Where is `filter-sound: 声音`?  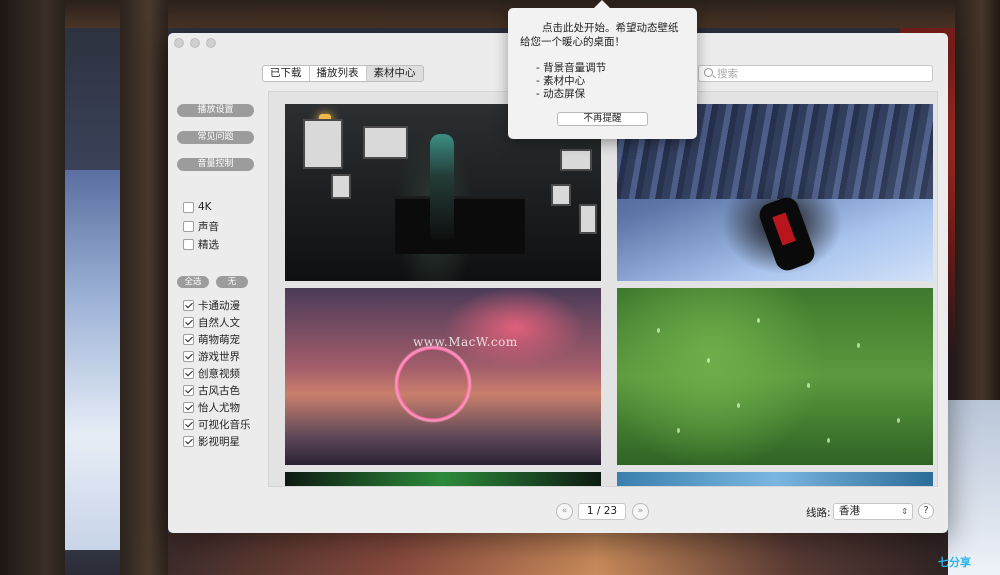 filter-sound: 声音 is located at coordinates (201, 226).